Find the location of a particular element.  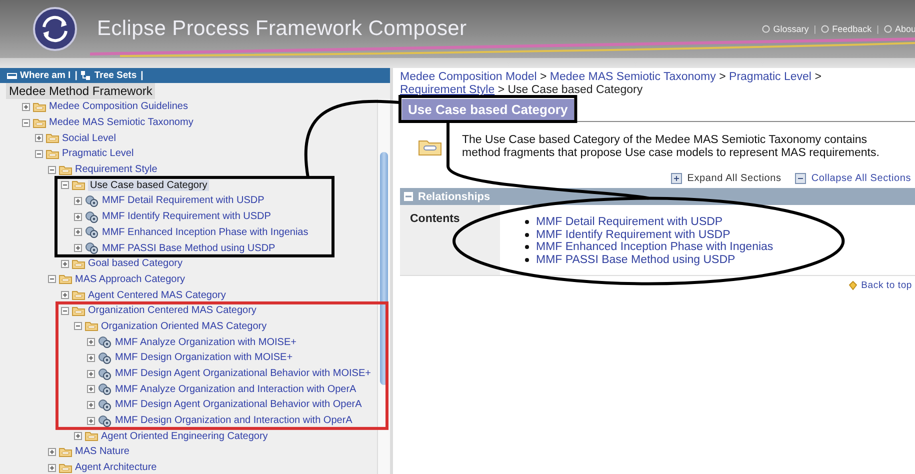

page-title: Use Case based Category is located at coordinates (488, 109).